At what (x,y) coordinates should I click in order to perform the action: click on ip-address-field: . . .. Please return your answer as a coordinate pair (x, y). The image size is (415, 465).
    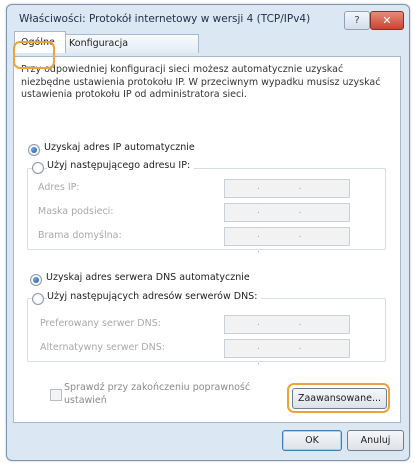
    Looking at the image, I should click on (287, 193).